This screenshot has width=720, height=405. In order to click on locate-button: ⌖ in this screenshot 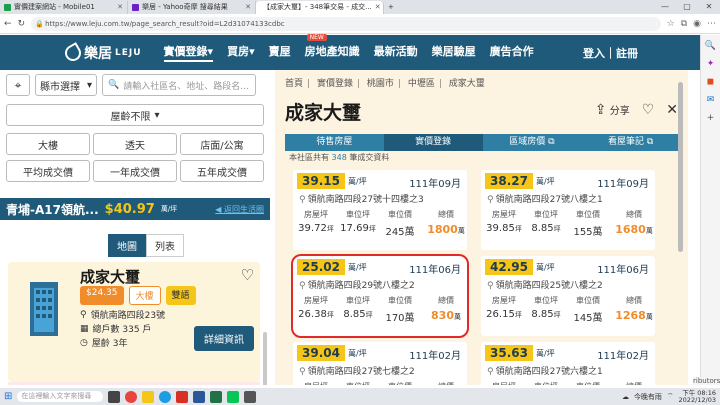, I will do `click(18, 85)`.